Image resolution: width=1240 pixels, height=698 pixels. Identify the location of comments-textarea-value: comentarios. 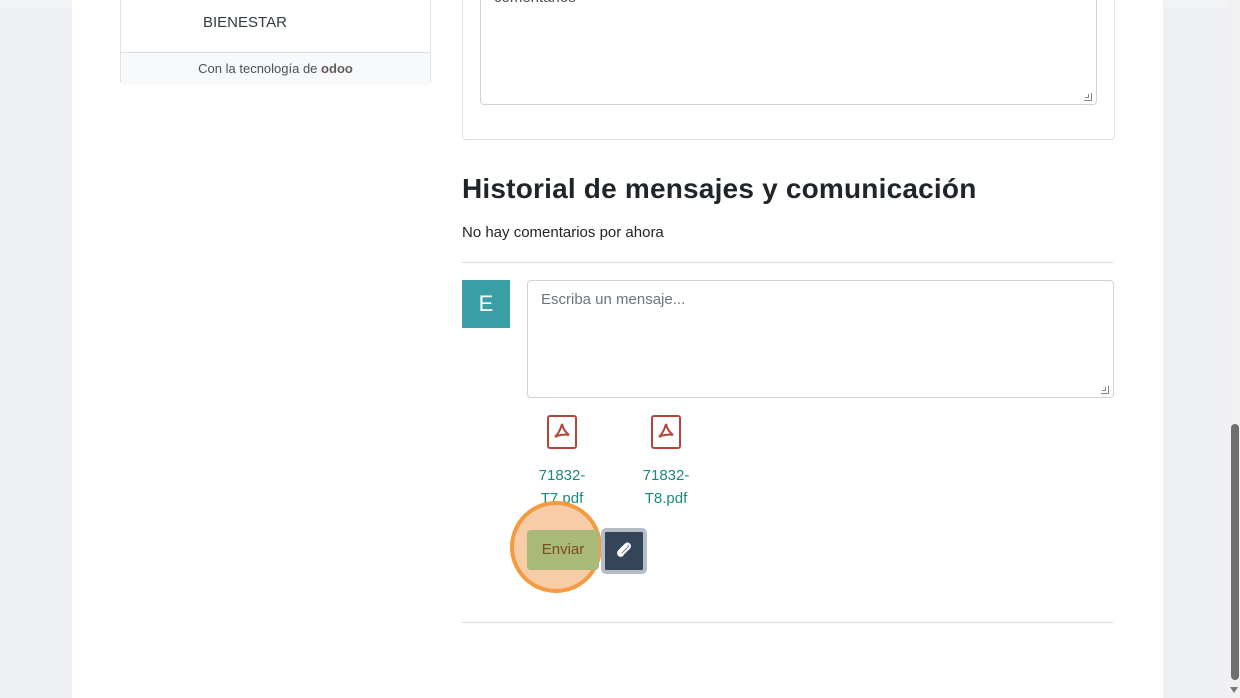
(535, 3).